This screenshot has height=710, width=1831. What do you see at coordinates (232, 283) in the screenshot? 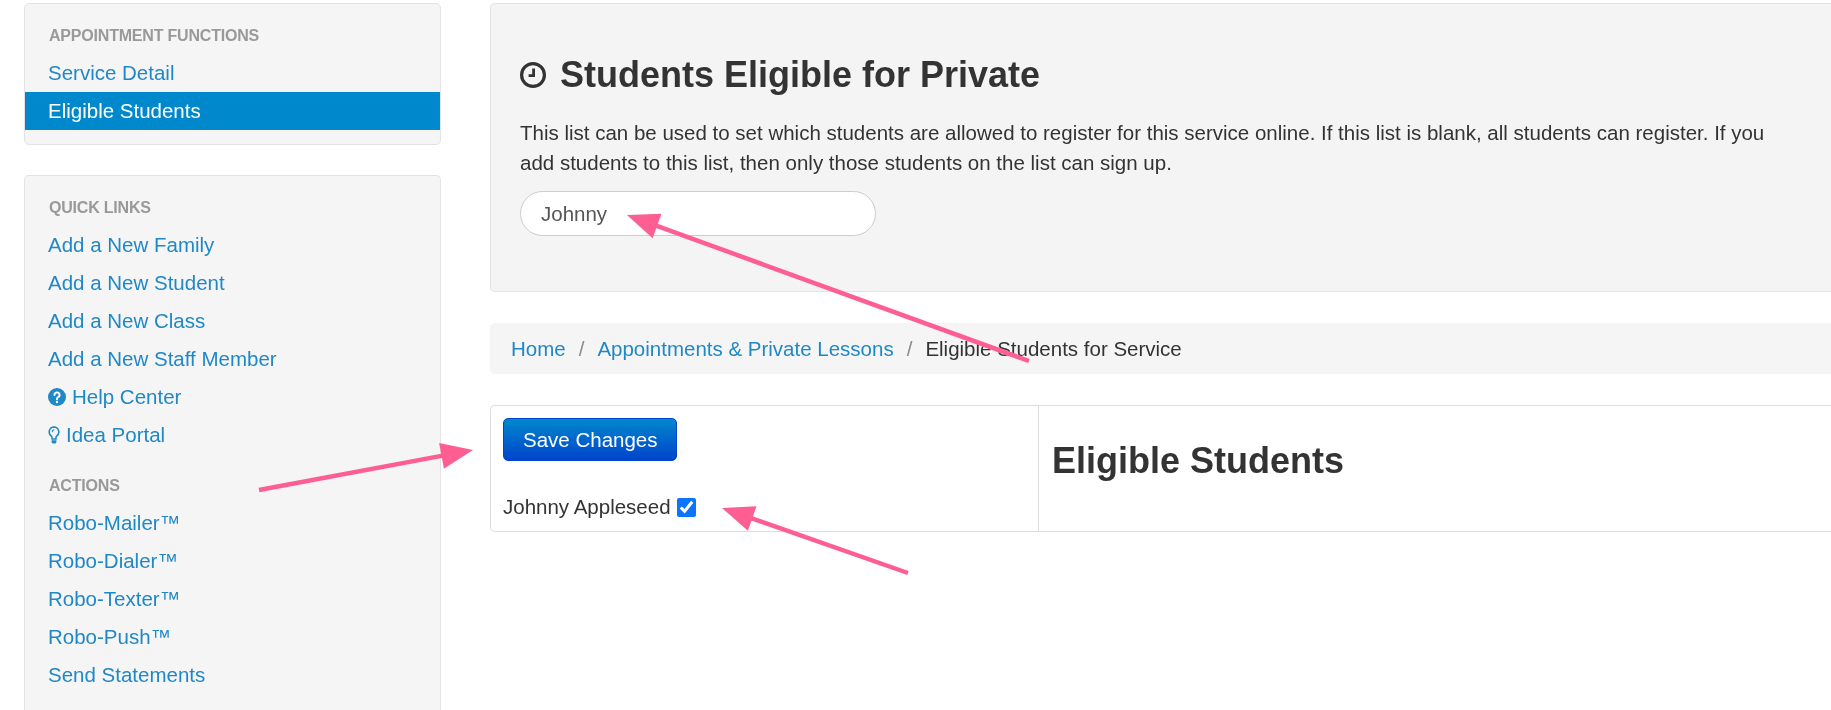
I see `sidebar-link: Add a New Student` at bounding box center [232, 283].